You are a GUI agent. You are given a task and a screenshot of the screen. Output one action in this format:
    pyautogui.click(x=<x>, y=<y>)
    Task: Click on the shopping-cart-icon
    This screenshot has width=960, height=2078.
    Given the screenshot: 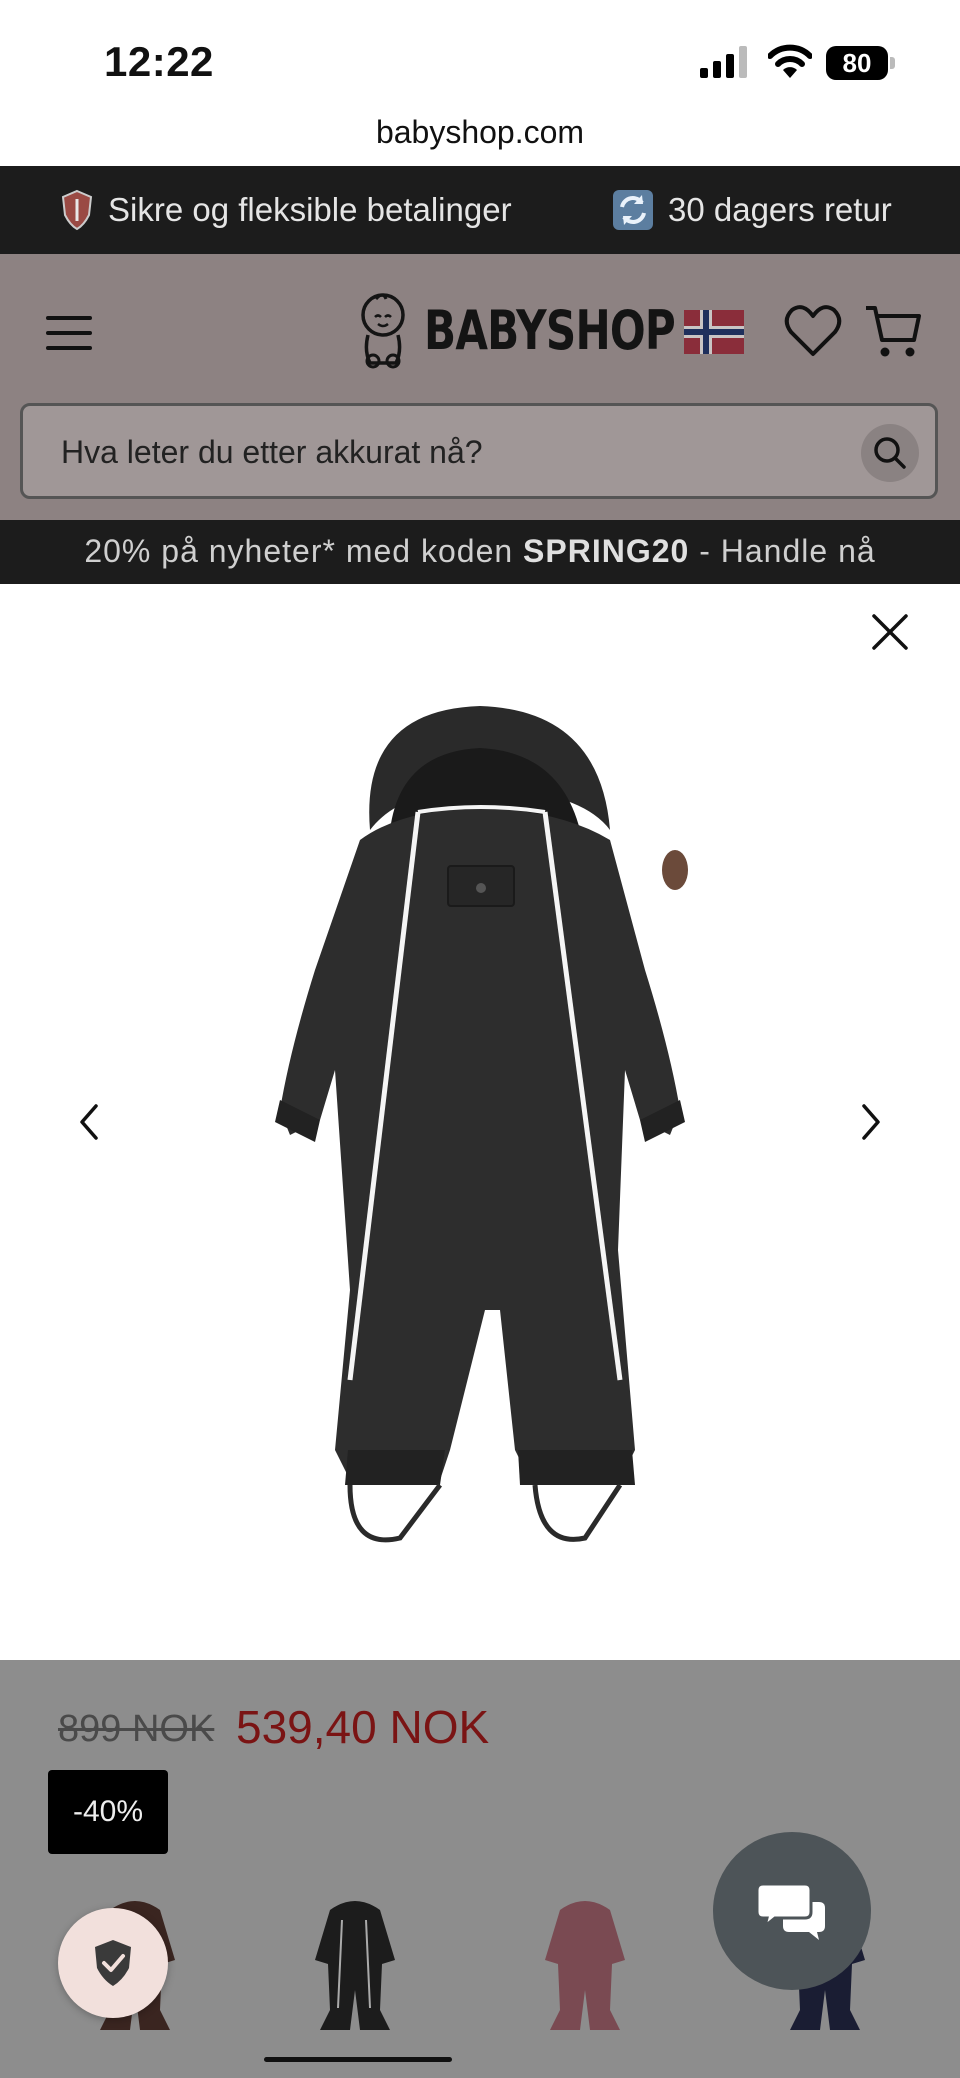 What is the action you would take?
    pyautogui.click(x=893, y=332)
    